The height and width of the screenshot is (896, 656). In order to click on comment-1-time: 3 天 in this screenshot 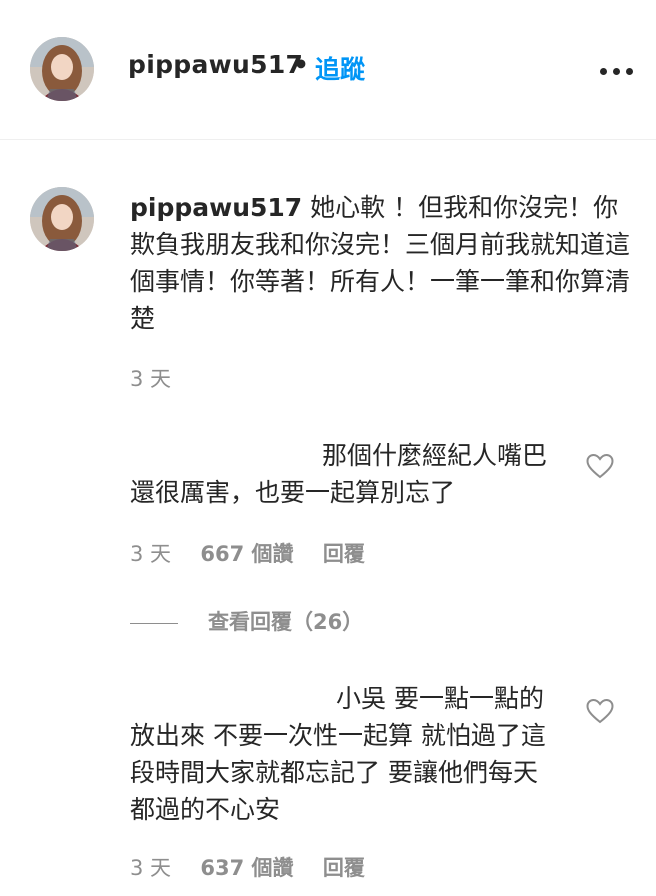, I will do `click(151, 554)`.